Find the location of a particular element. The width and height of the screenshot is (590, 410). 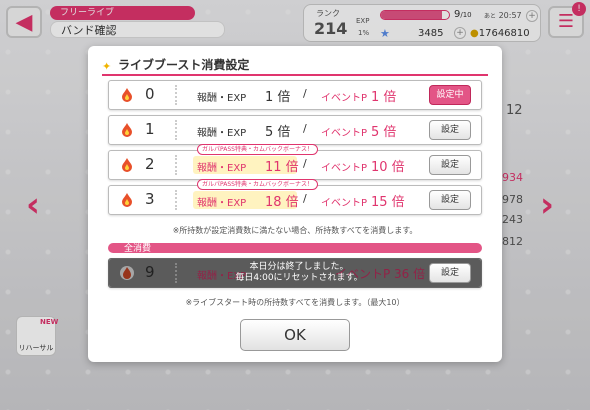

exp-multiplier: 11 倍 is located at coordinates (282, 167).